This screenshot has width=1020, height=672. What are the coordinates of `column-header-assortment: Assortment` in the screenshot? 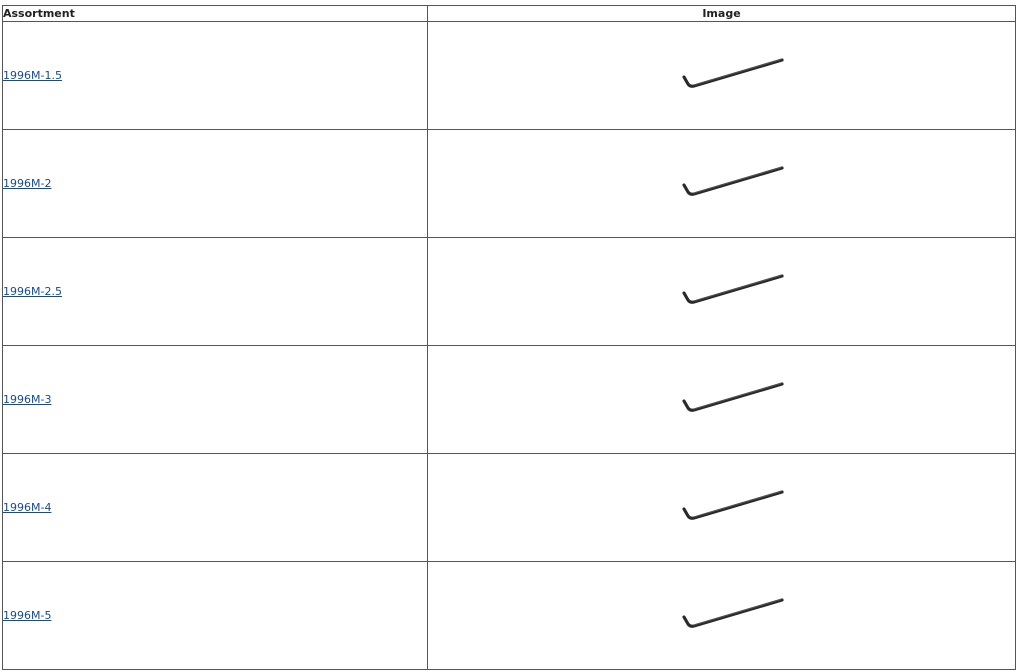 It's located at (215, 13).